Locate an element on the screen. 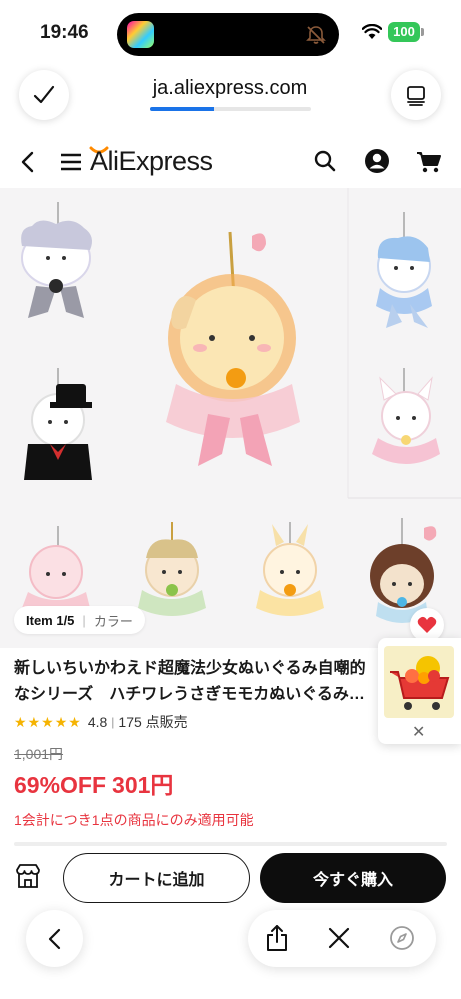  purchase-limit-note: 1会計につき1点の商品にのみ適用可能 is located at coordinates (134, 820).